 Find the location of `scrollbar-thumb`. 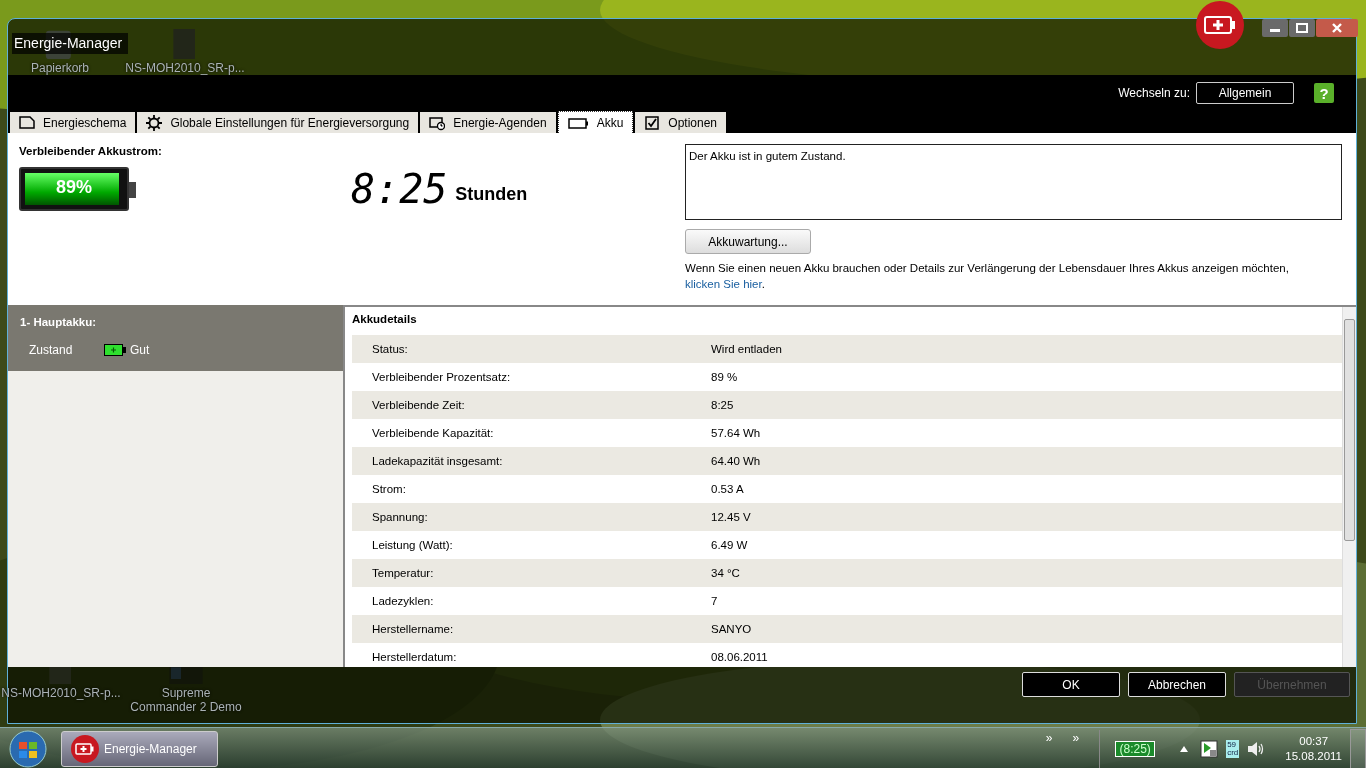

scrollbar-thumb is located at coordinates (1349, 430).